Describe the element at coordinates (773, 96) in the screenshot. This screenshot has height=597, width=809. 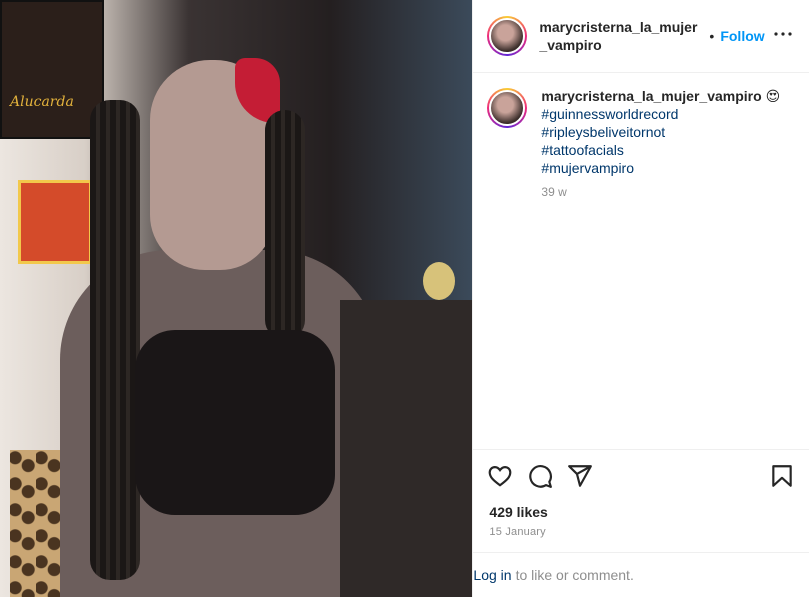
I see `caption-emoji: 😍` at that location.